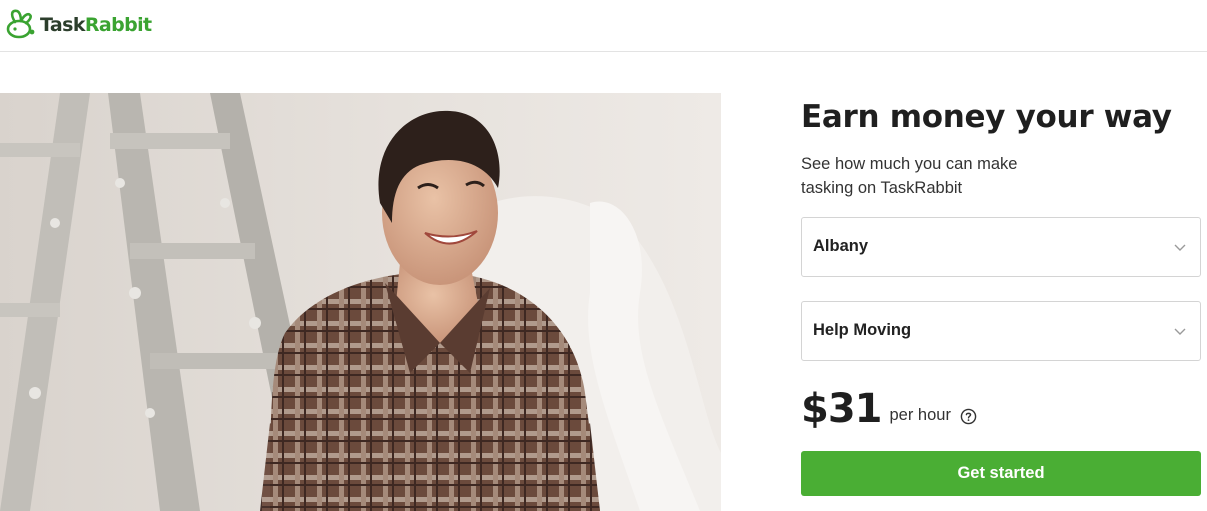 The image size is (1207, 511). I want to click on logo-text: TaskRabbit, so click(96, 24).